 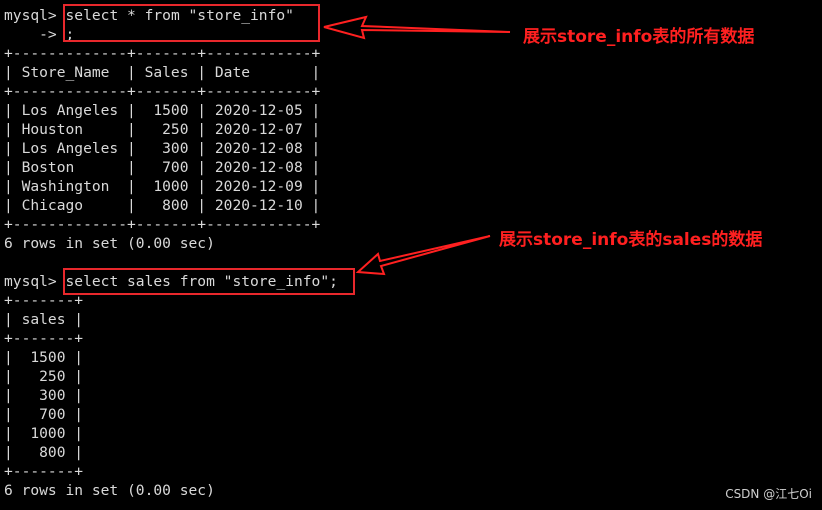 I want to click on annotation-sales-data: 展示store_info表的sales的数据, so click(x=631, y=240).